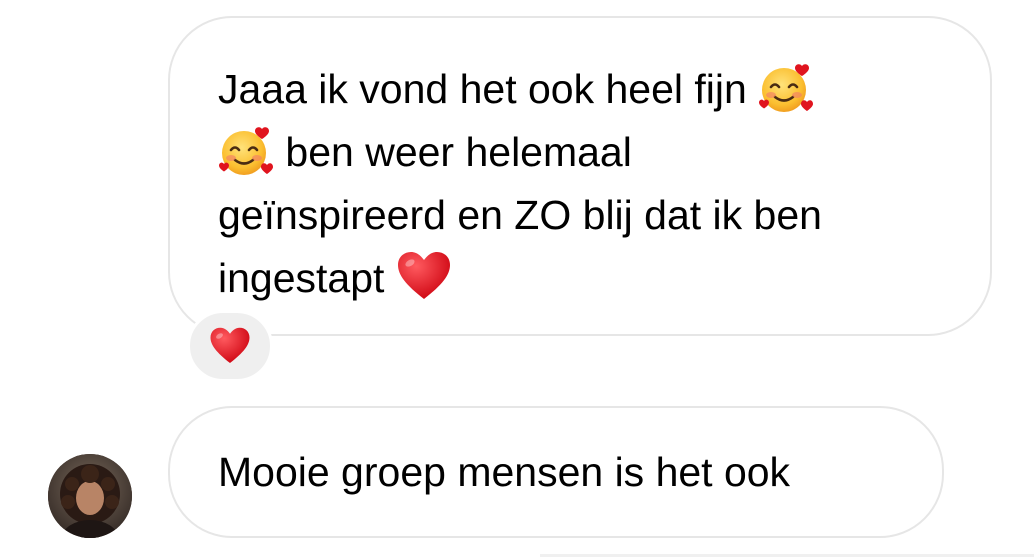 The width and height of the screenshot is (1034, 557). What do you see at coordinates (594, 278) in the screenshot?
I see `message-line: ingestapt` at bounding box center [594, 278].